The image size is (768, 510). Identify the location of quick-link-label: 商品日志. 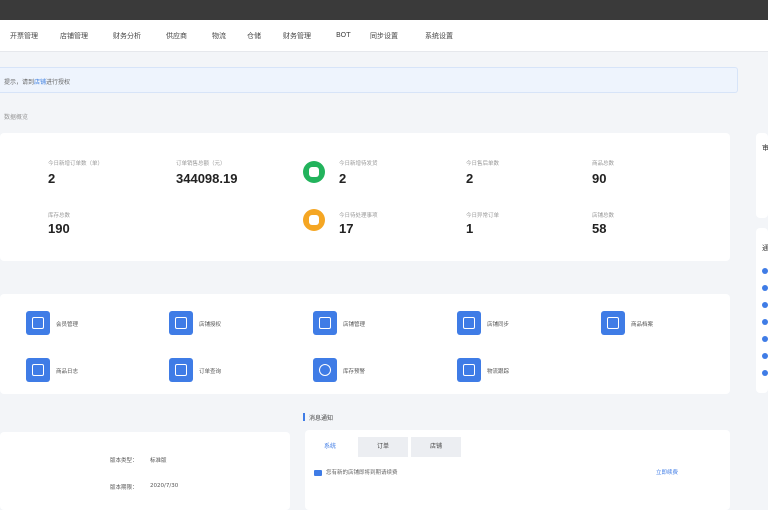
(67, 372).